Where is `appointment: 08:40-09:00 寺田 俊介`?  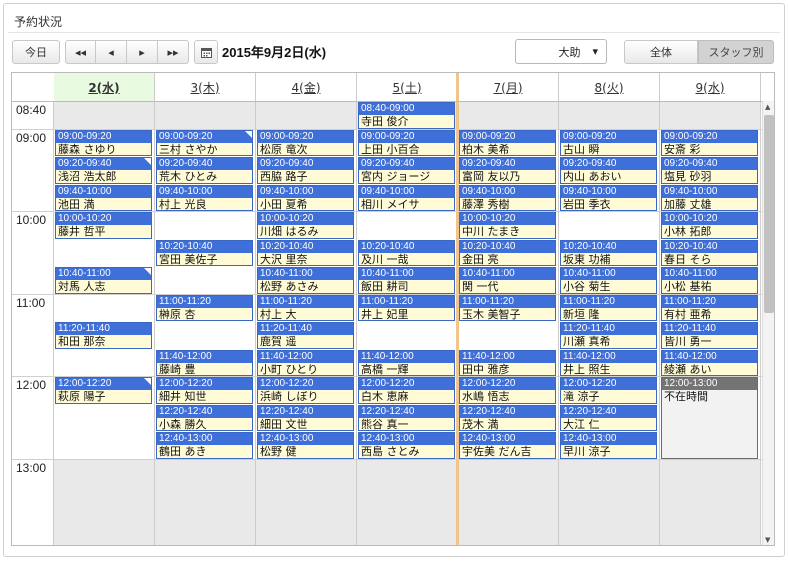
appointment: 08:40-09:00 寺田 俊介 is located at coordinates (406, 115).